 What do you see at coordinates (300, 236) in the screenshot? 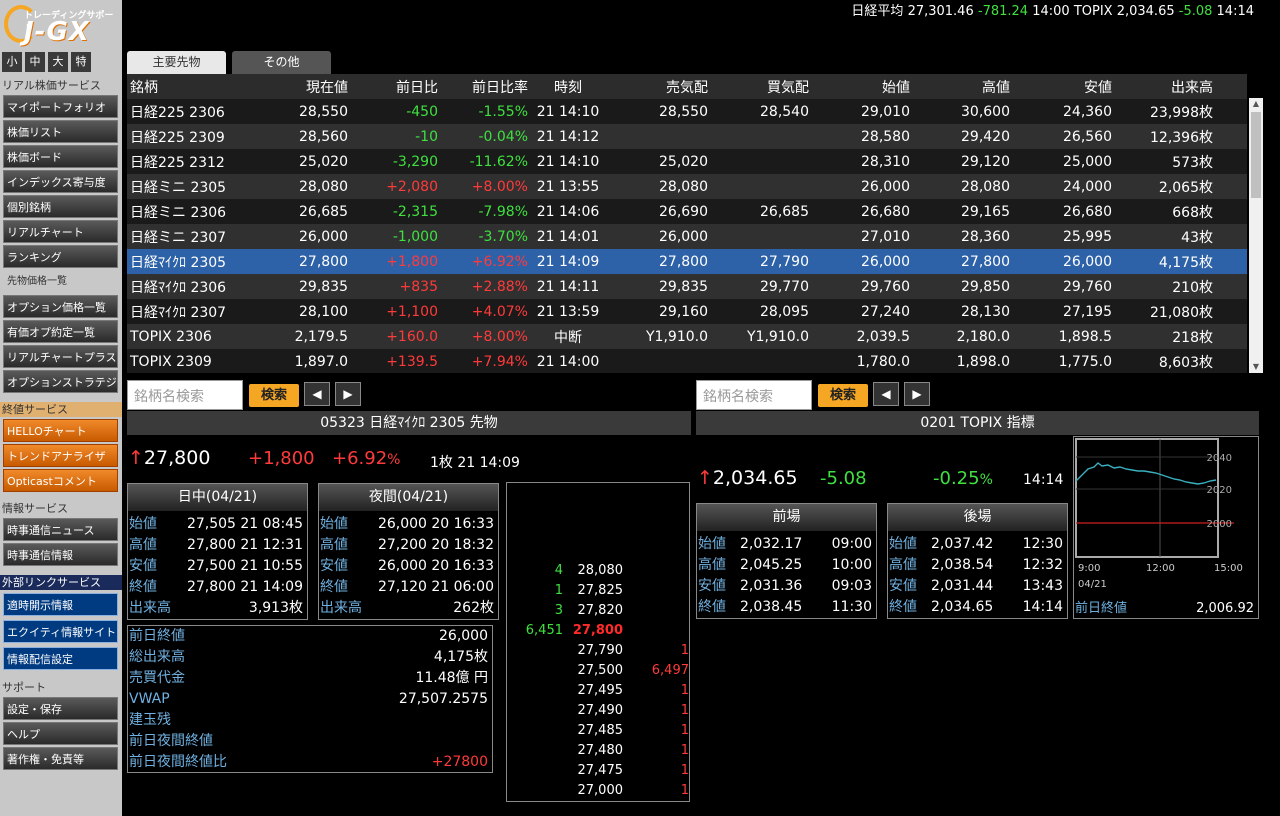
I see `cell-price: 26,000` at bounding box center [300, 236].